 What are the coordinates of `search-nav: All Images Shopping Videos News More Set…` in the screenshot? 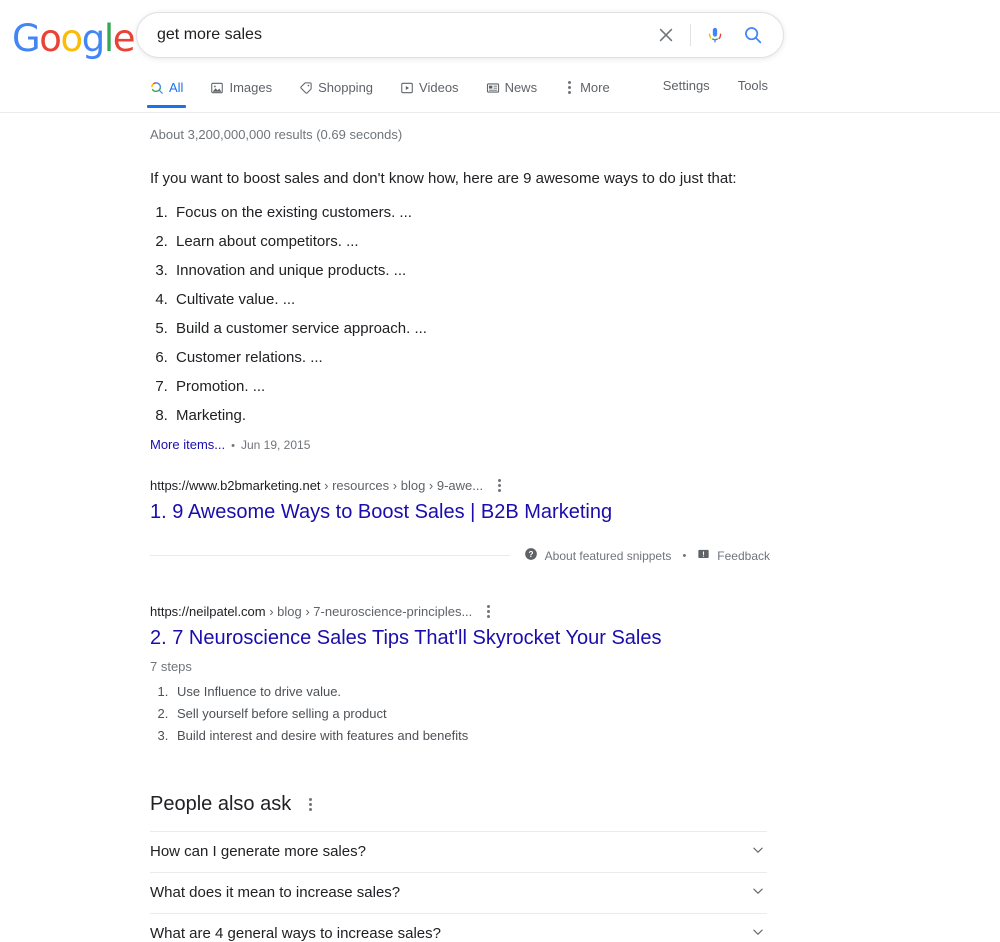 It's located at (500, 95).